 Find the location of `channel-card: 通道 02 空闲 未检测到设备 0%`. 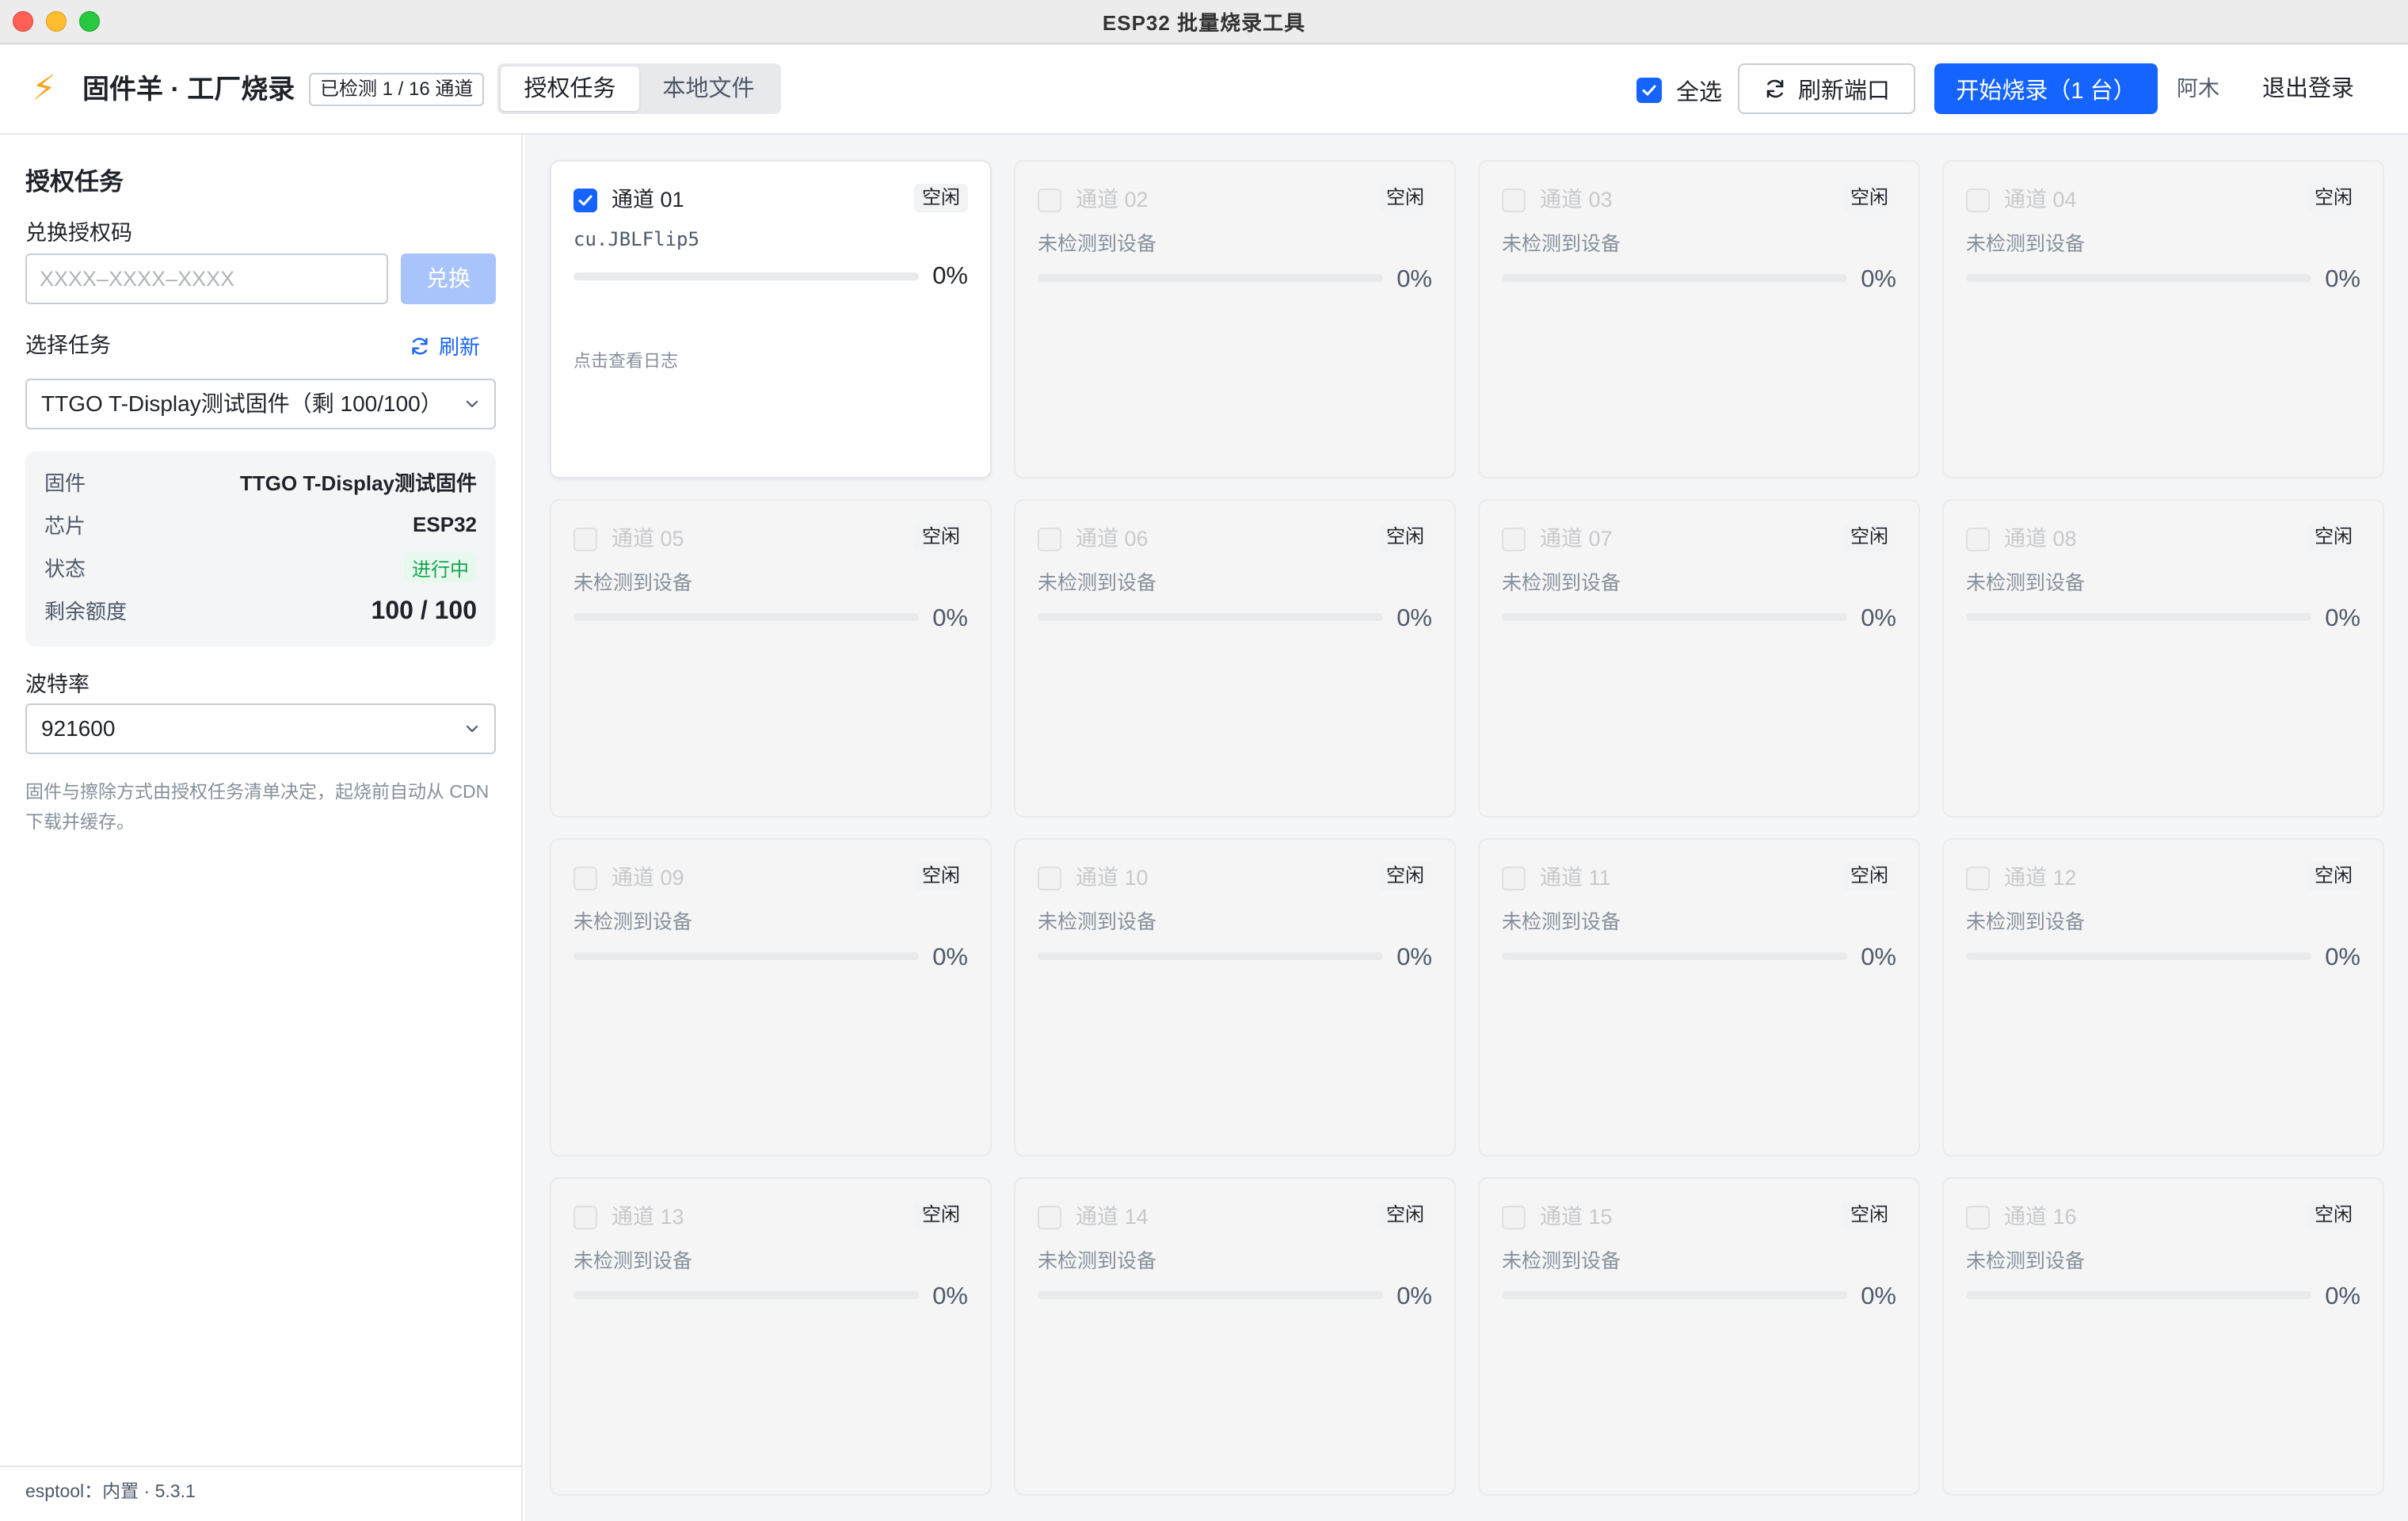

channel-card: 通道 02 空闲 未检测到设备 0% is located at coordinates (1235, 319).